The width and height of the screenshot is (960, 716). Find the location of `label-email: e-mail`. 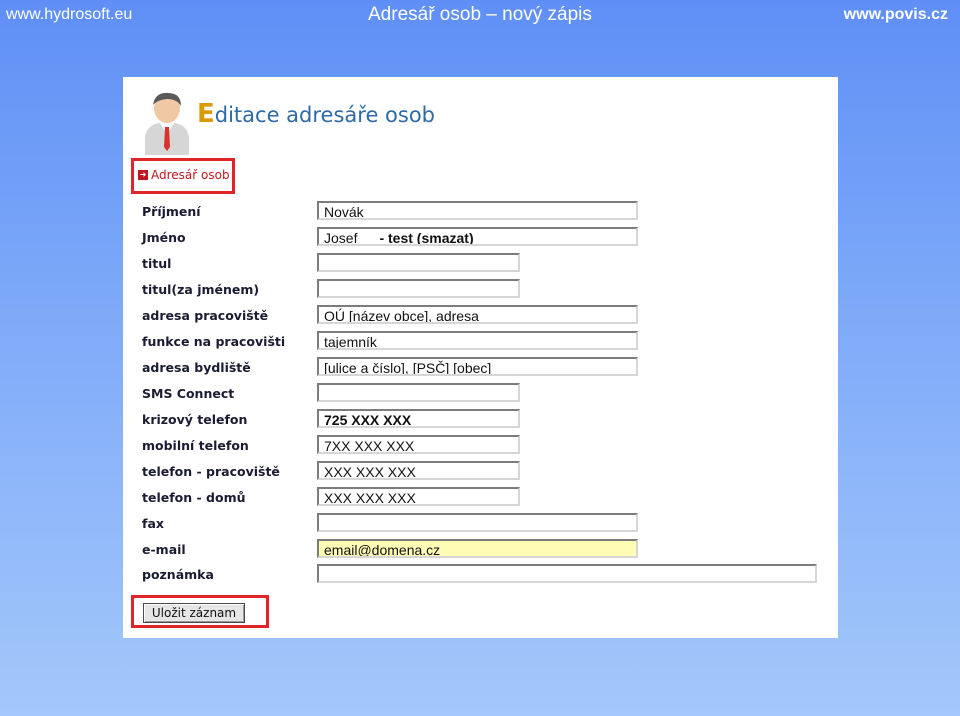

label-email: e-mail is located at coordinates (164, 549).